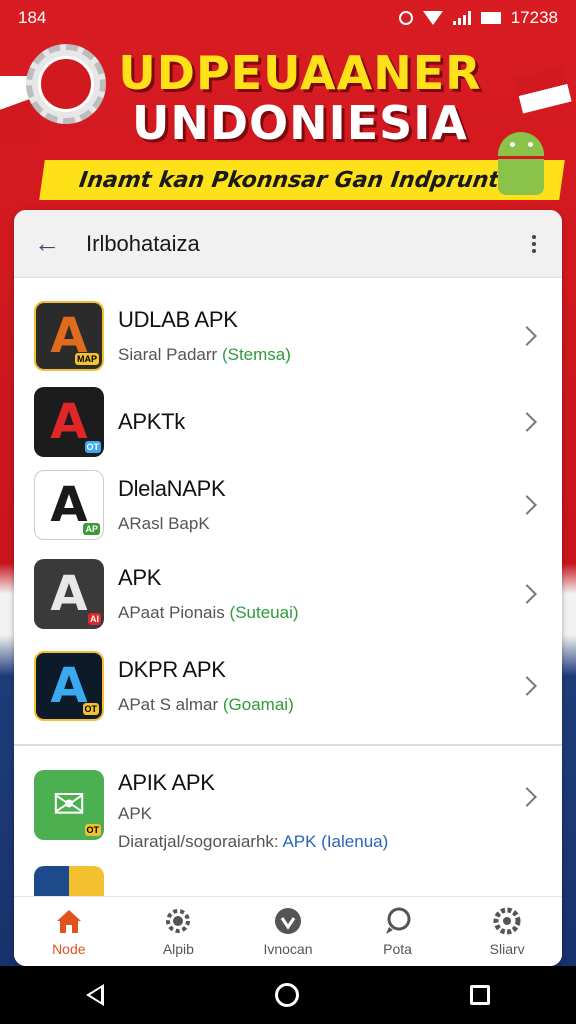  What do you see at coordinates (288, 745) in the screenshot?
I see `section-divider` at bounding box center [288, 745].